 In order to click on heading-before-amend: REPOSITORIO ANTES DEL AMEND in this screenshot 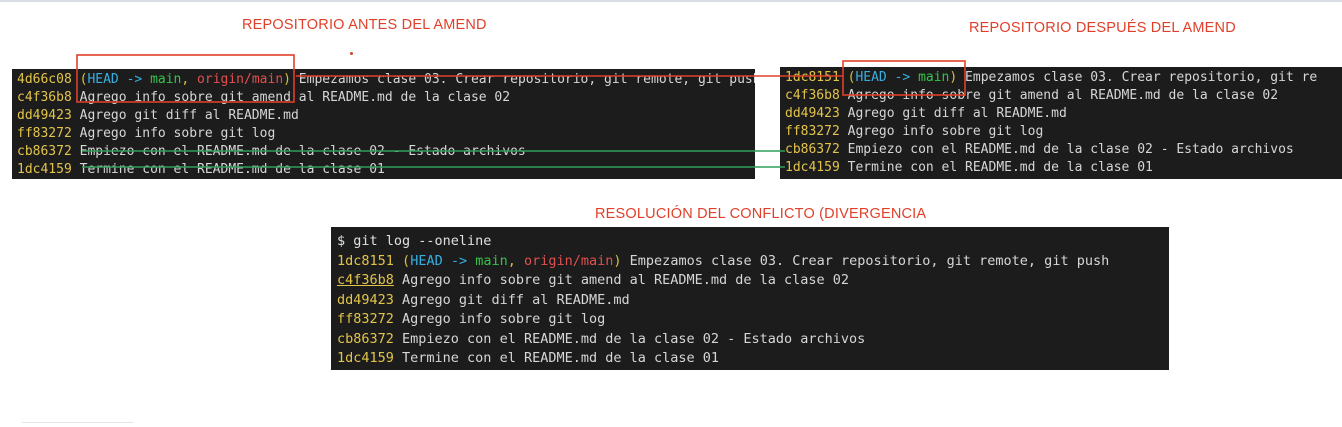, I will do `click(364, 25)`.